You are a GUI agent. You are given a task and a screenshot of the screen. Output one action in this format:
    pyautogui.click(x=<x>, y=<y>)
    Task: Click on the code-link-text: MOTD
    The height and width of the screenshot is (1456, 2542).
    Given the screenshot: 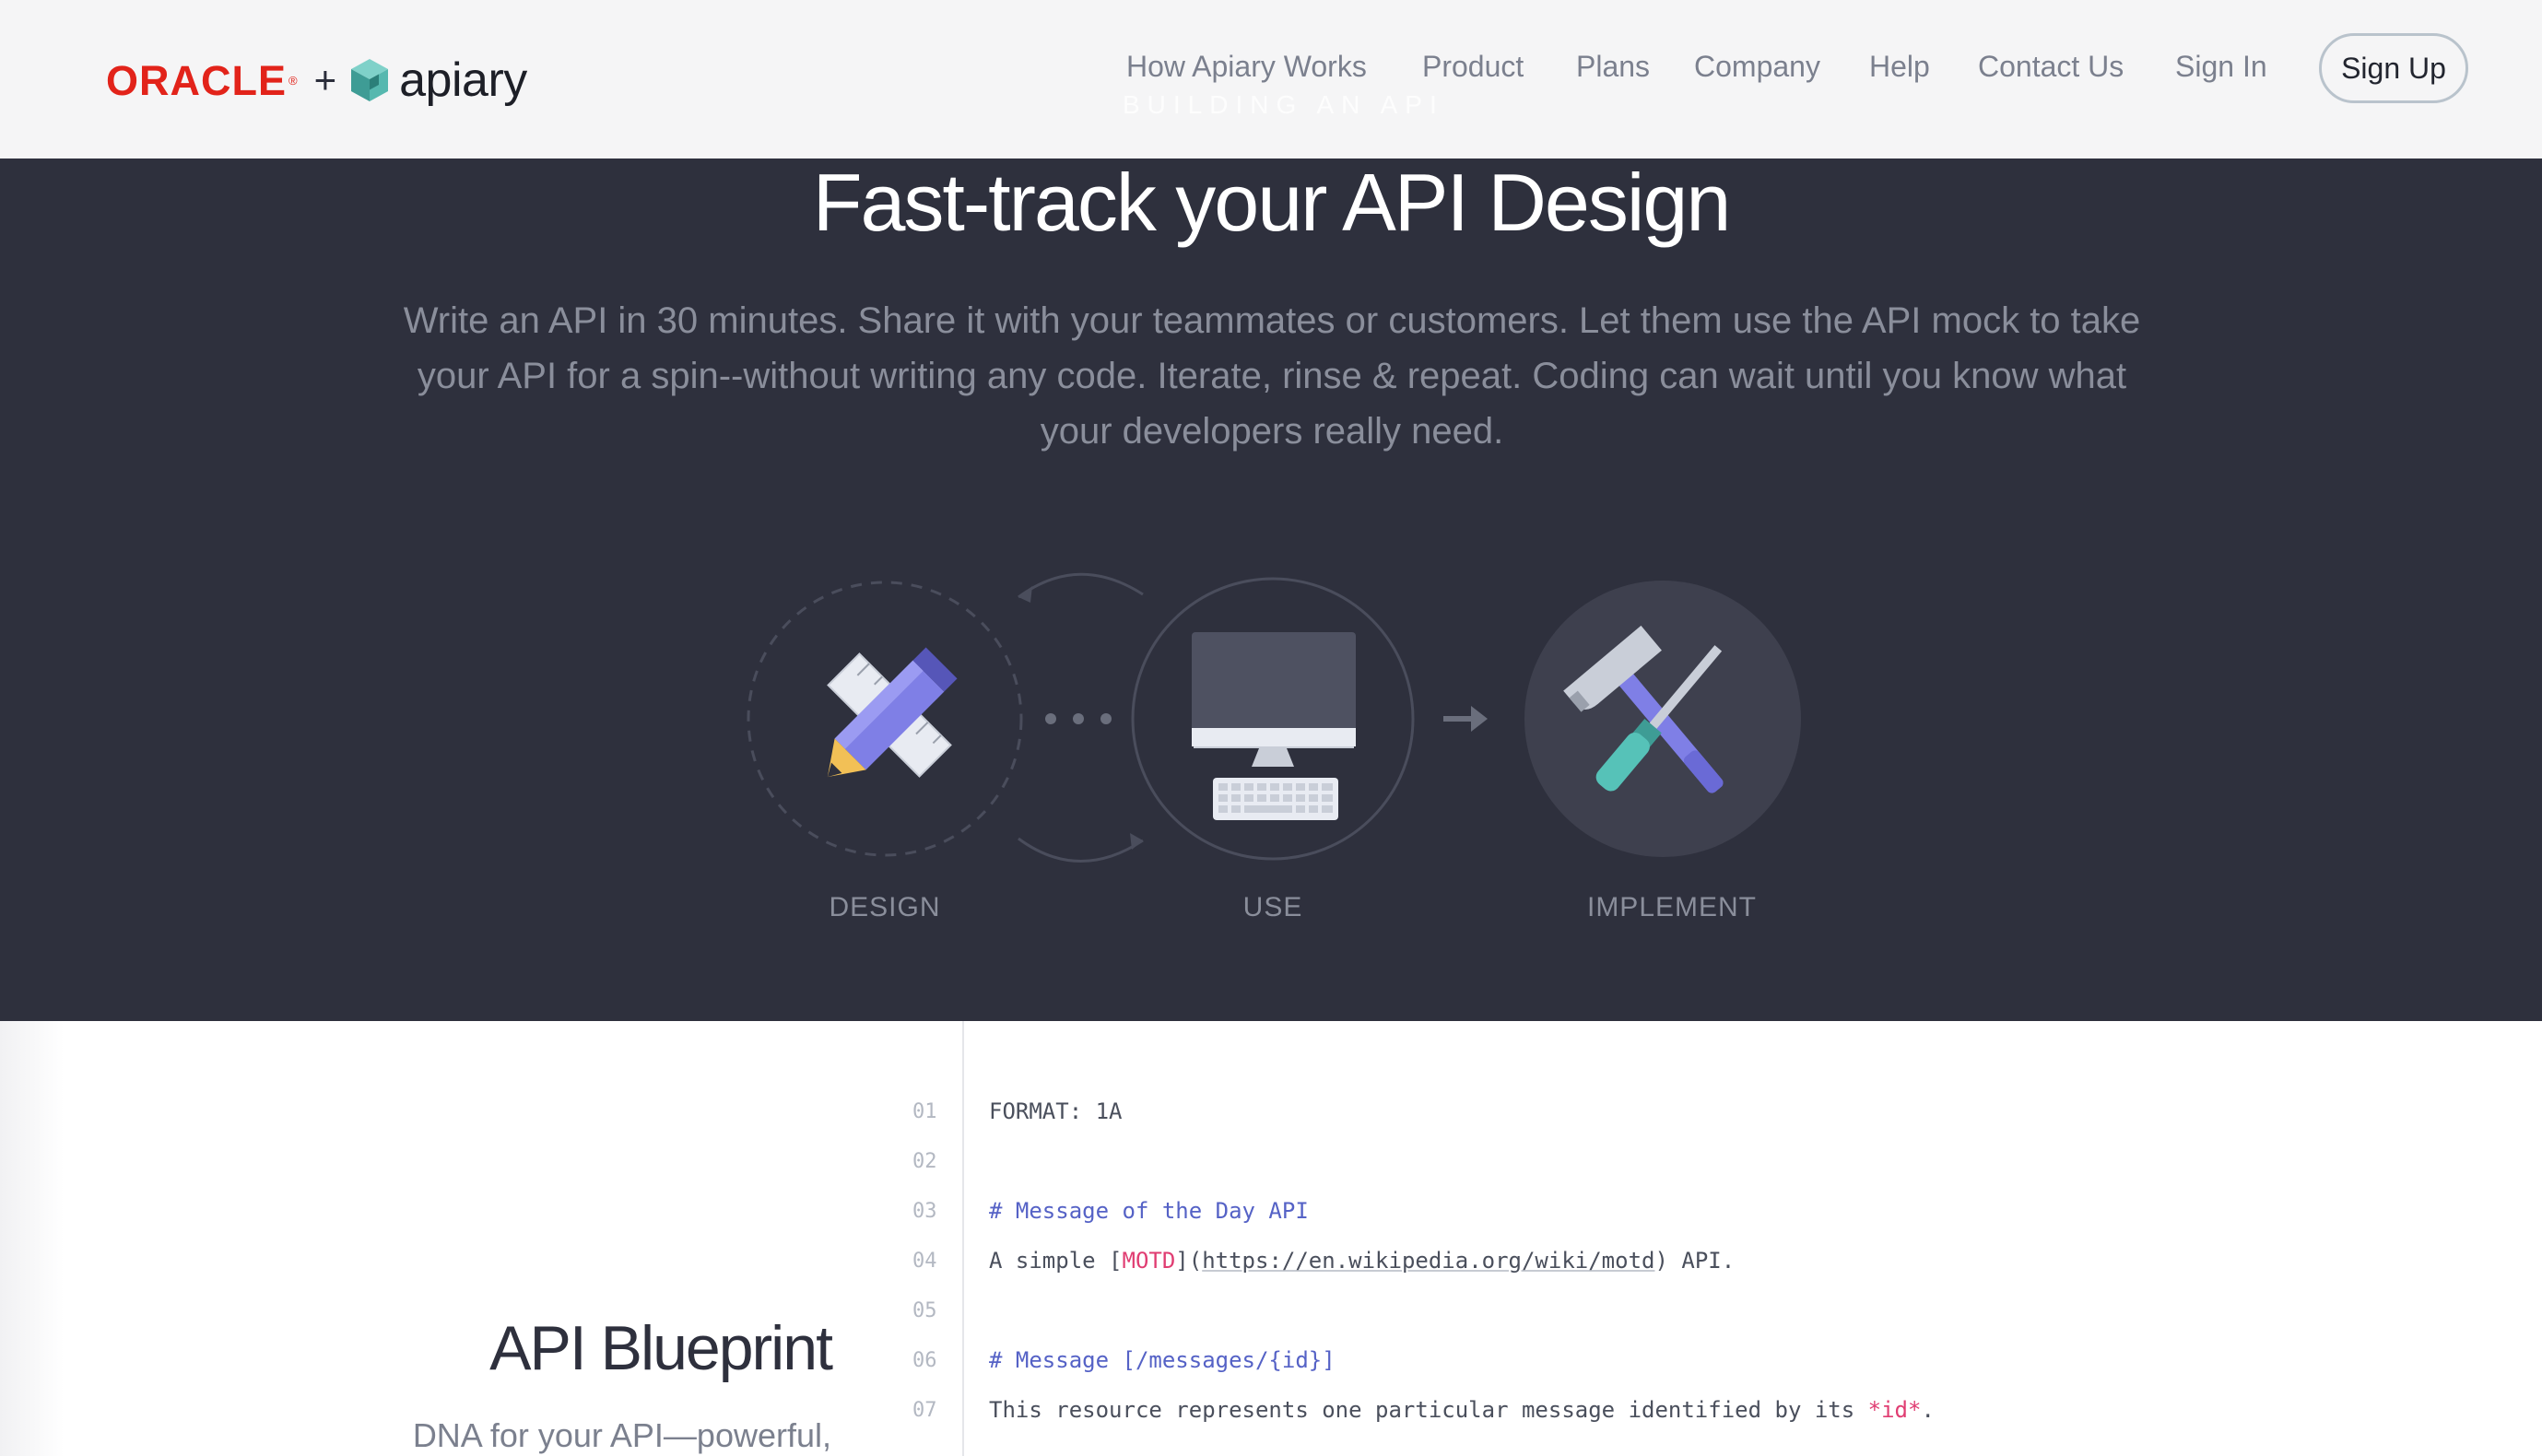 What is the action you would take?
    pyautogui.click(x=1149, y=1261)
    